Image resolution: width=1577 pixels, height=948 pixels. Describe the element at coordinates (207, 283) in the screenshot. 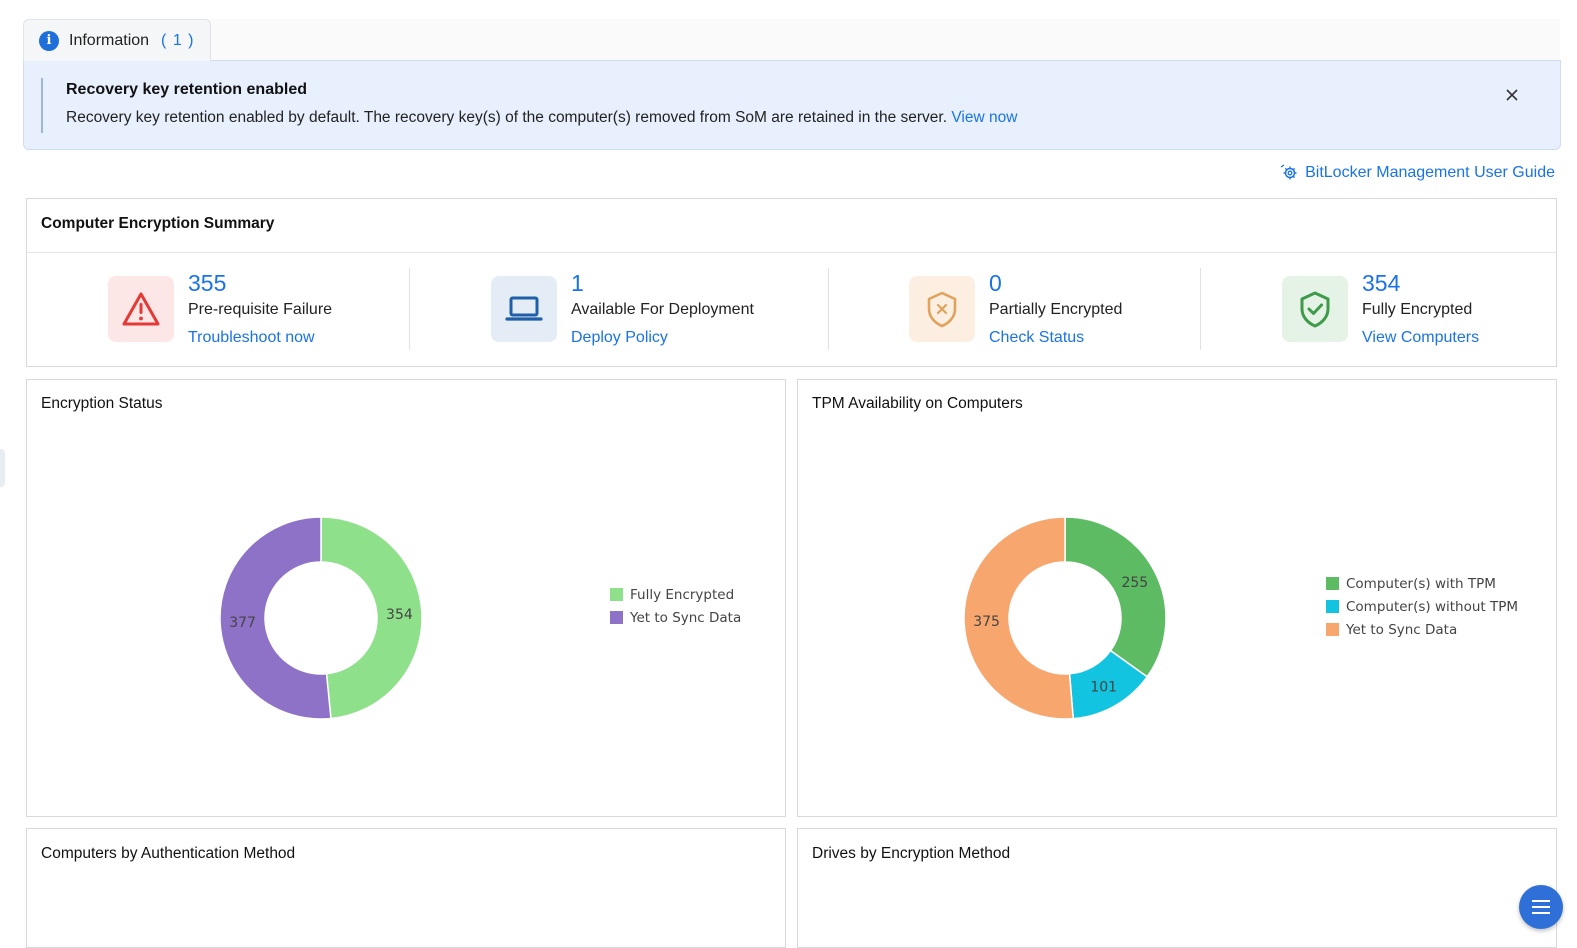

I see `stat-value: 355` at that location.